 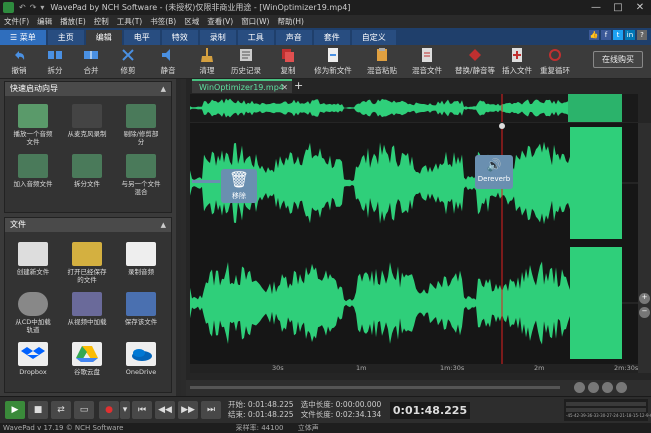 I want to click on waveform-overview, so click(x=414, y=108).